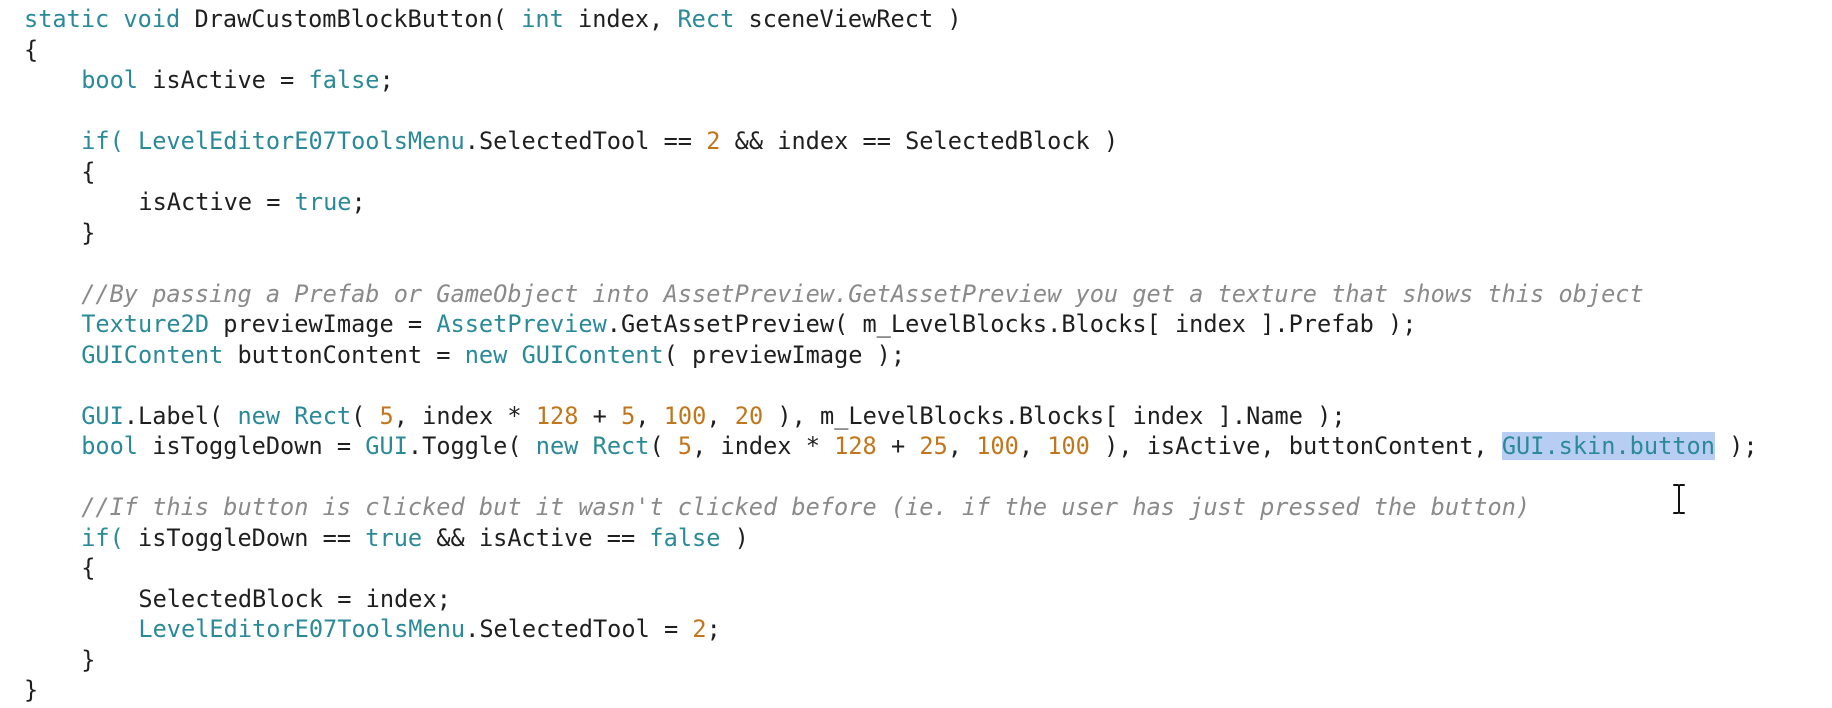 The height and width of the screenshot is (708, 1832). What do you see at coordinates (1608, 446) in the screenshot?
I see `selected-code-token: GUI.skin.button` at bounding box center [1608, 446].